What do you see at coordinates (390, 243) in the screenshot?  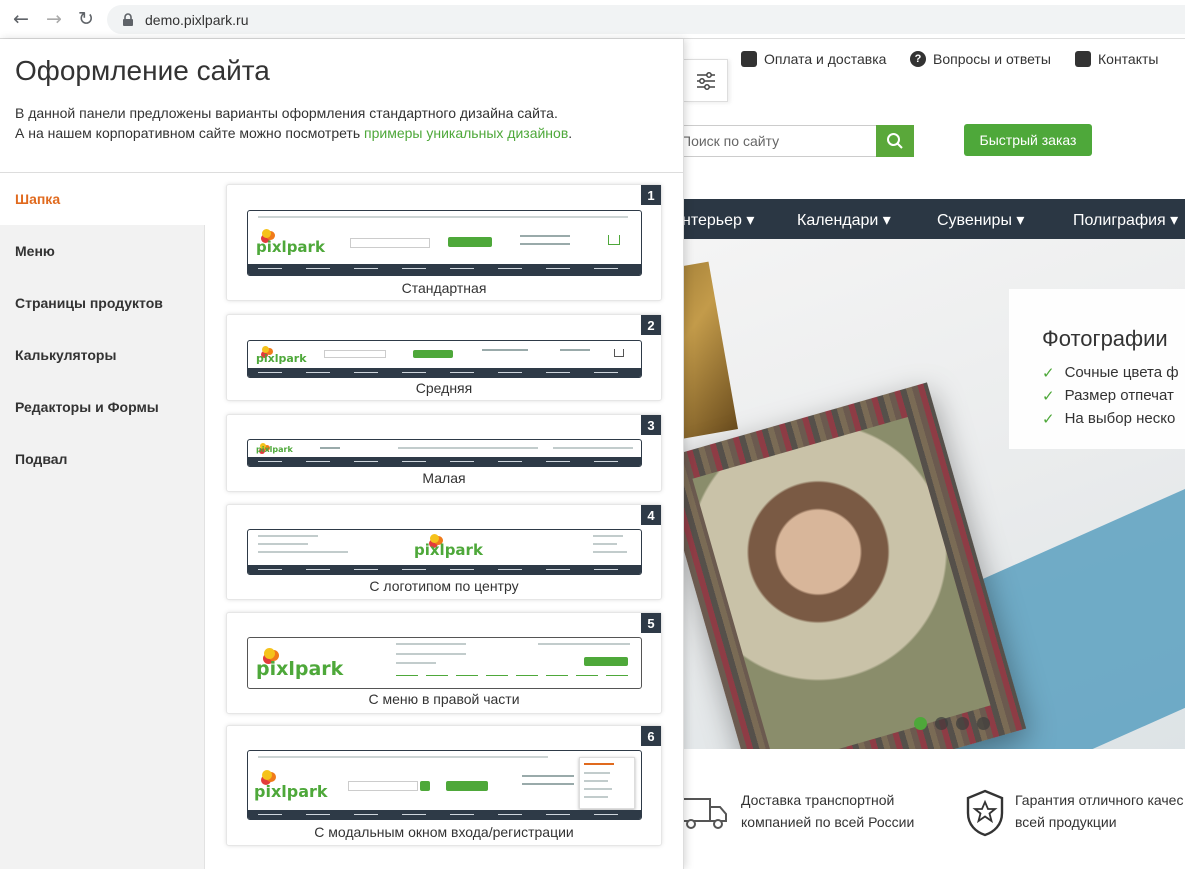 I see `preview-search` at bounding box center [390, 243].